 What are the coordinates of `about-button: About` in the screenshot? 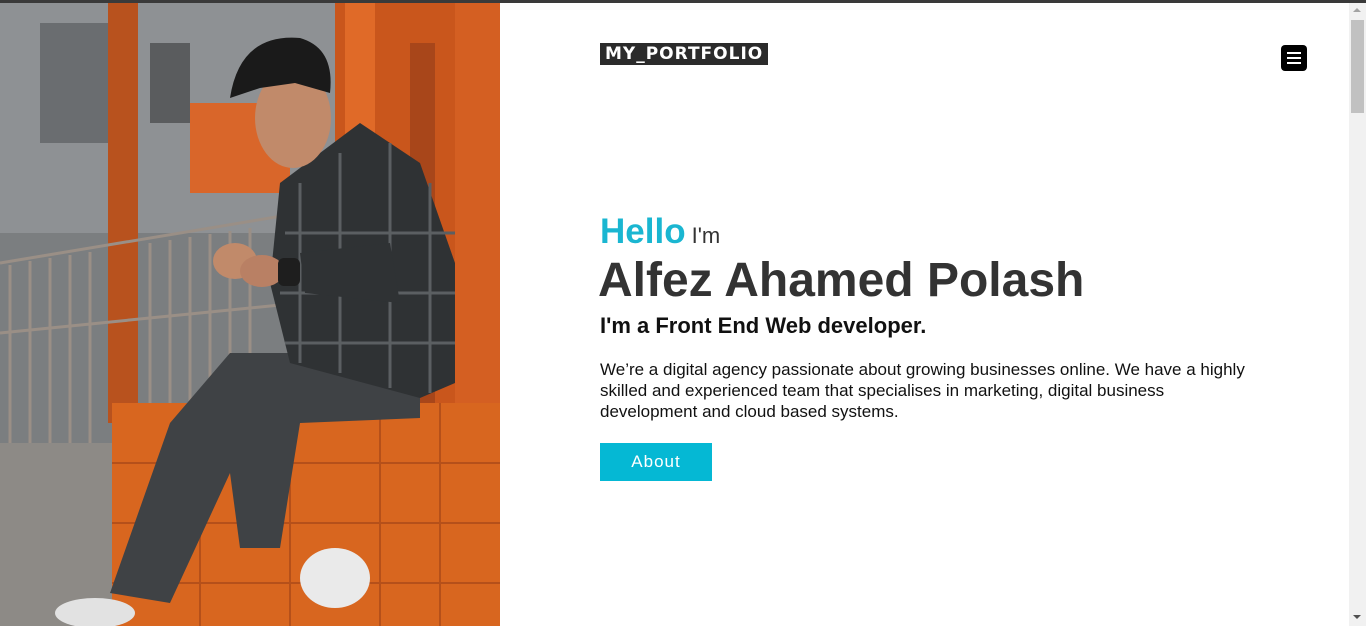 It's located at (656, 462).